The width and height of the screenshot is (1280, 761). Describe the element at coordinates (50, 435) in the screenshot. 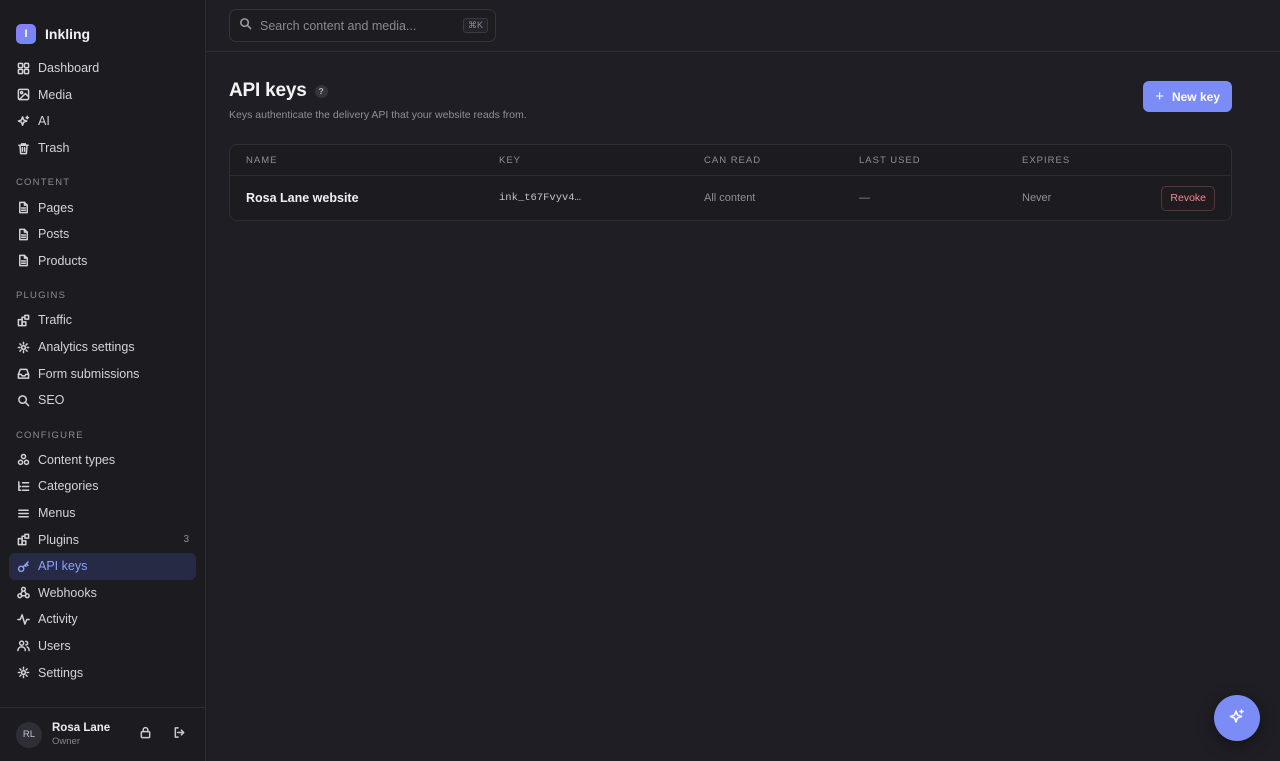

I see `section-label-configure: CONFIGURE` at that location.